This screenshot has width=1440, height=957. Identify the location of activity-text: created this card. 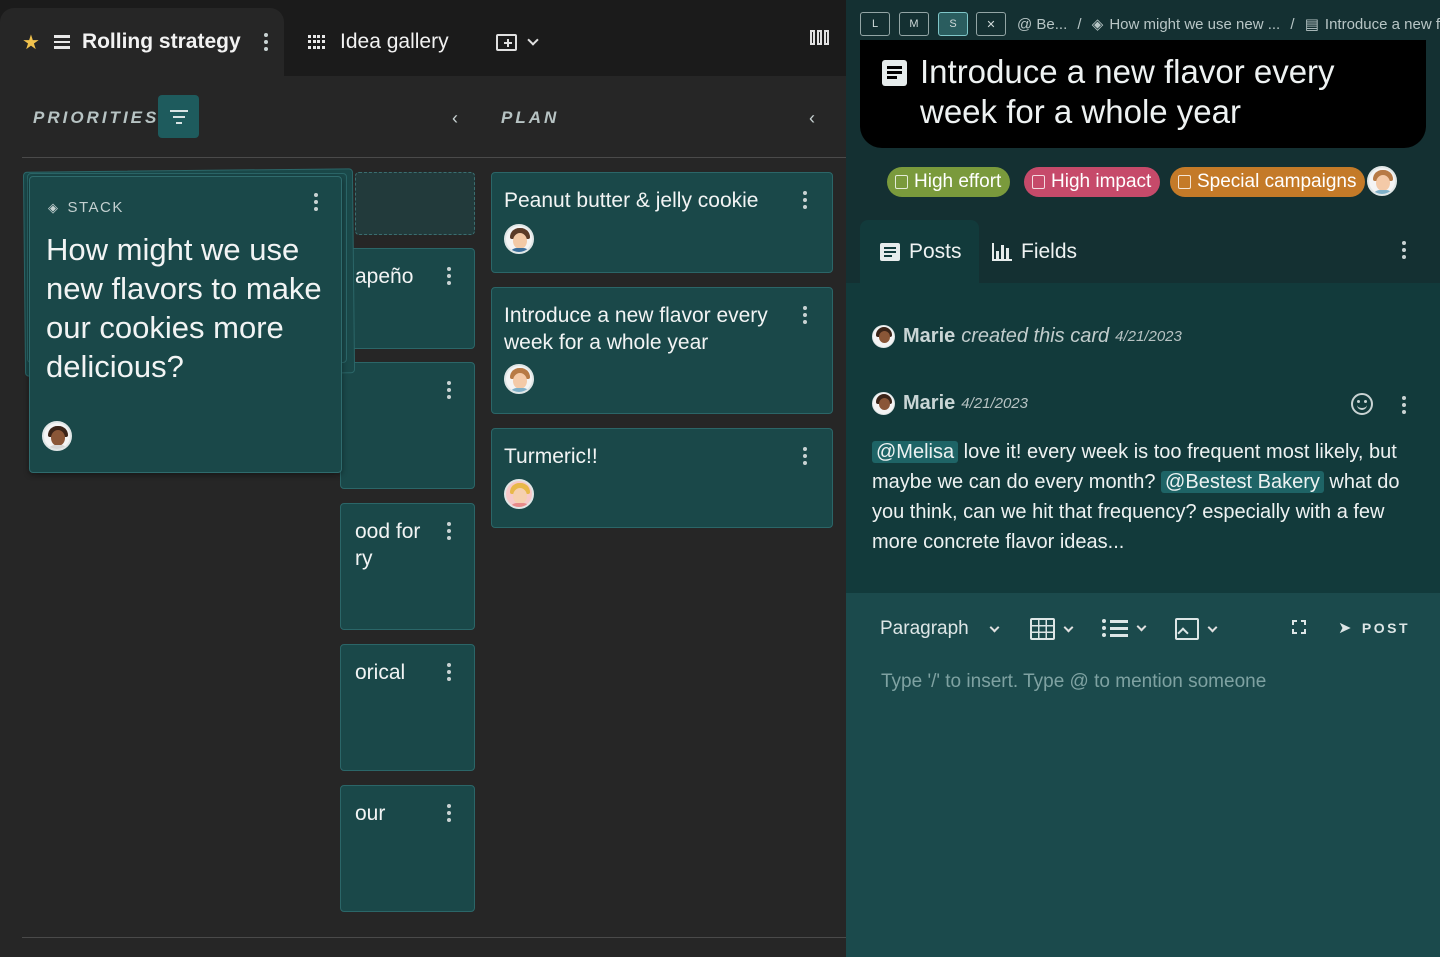
(1035, 336).